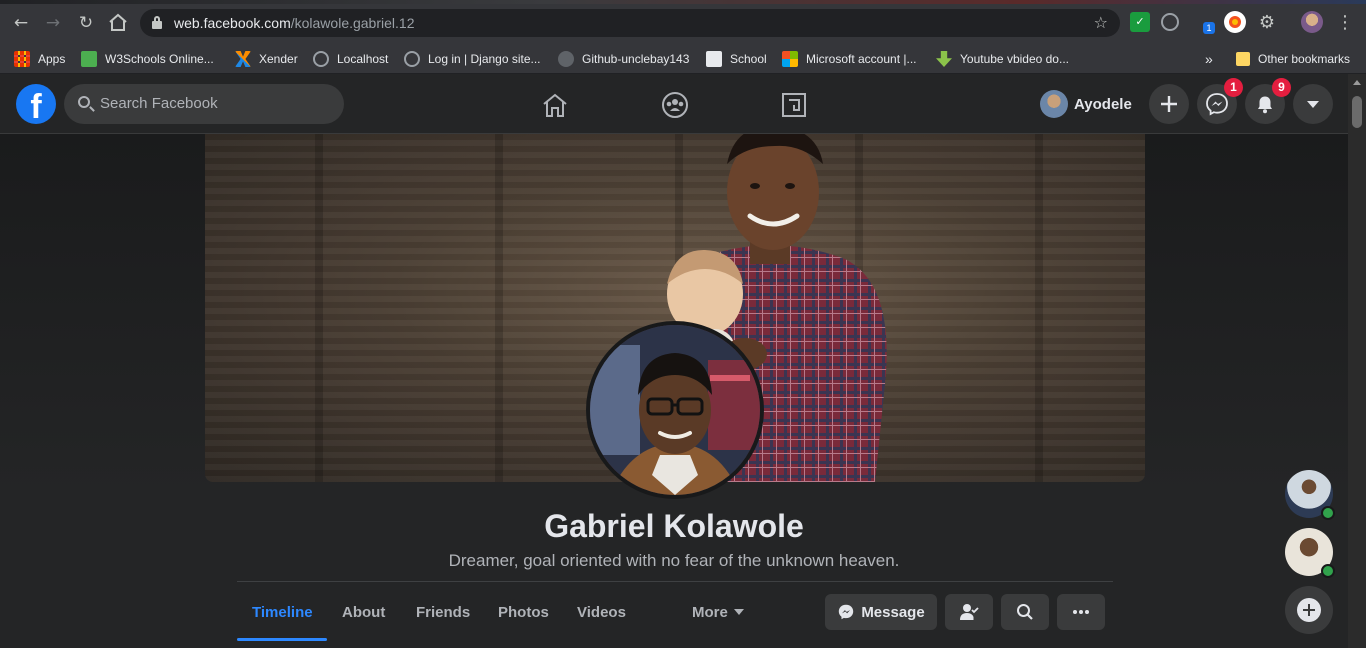  Describe the element at coordinates (674, 526) in the screenshot. I see `profile-name: Gabriel Kolawole` at that location.